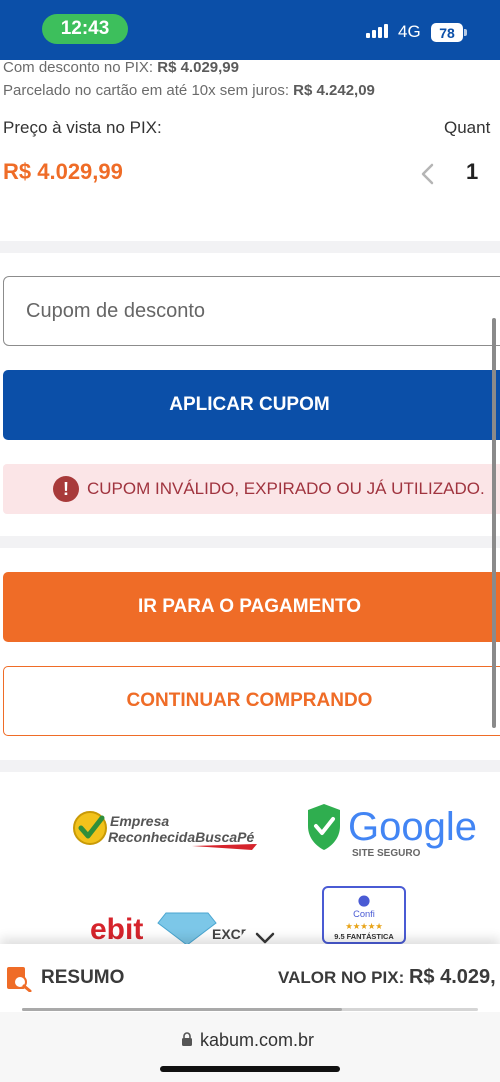 The width and height of the screenshot is (500, 1082). I want to click on summary-value-label: VALOR NO PIX:, so click(343, 977).